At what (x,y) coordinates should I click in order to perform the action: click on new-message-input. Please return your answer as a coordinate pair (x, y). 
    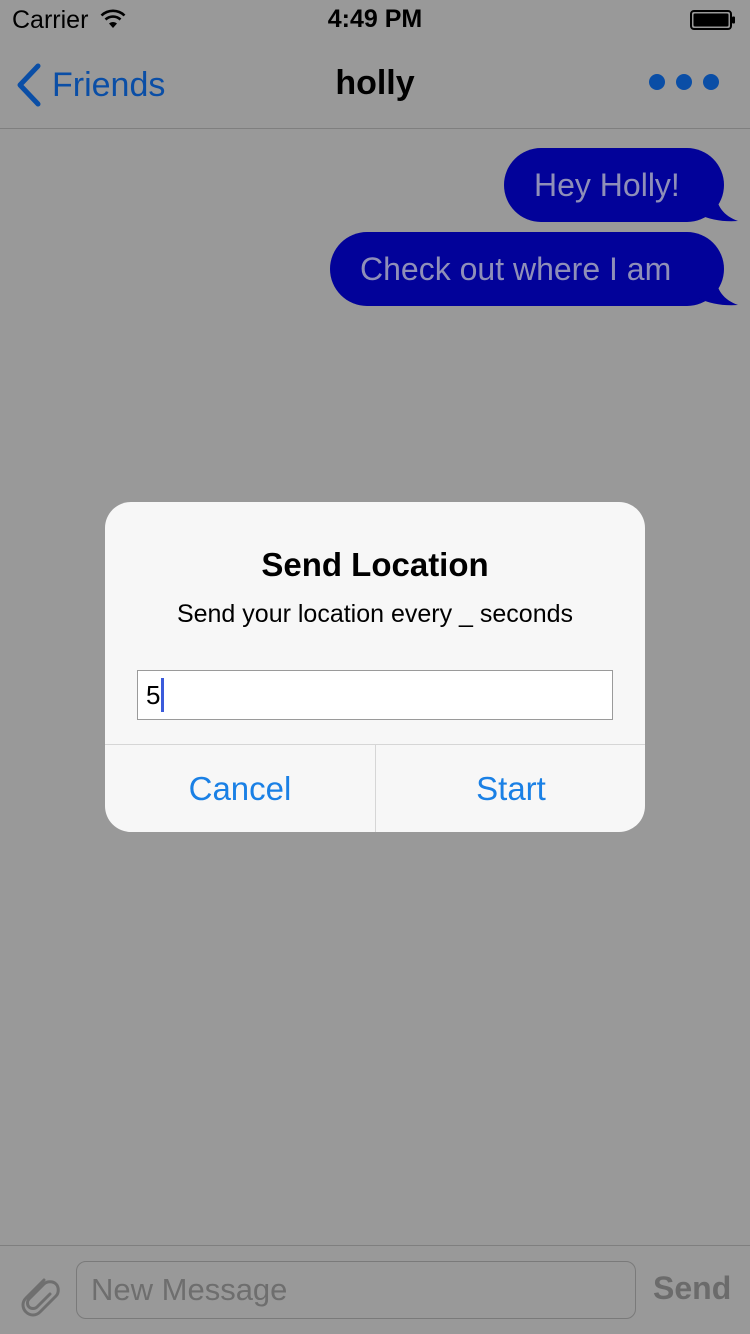
    Looking at the image, I should click on (356, 1290).